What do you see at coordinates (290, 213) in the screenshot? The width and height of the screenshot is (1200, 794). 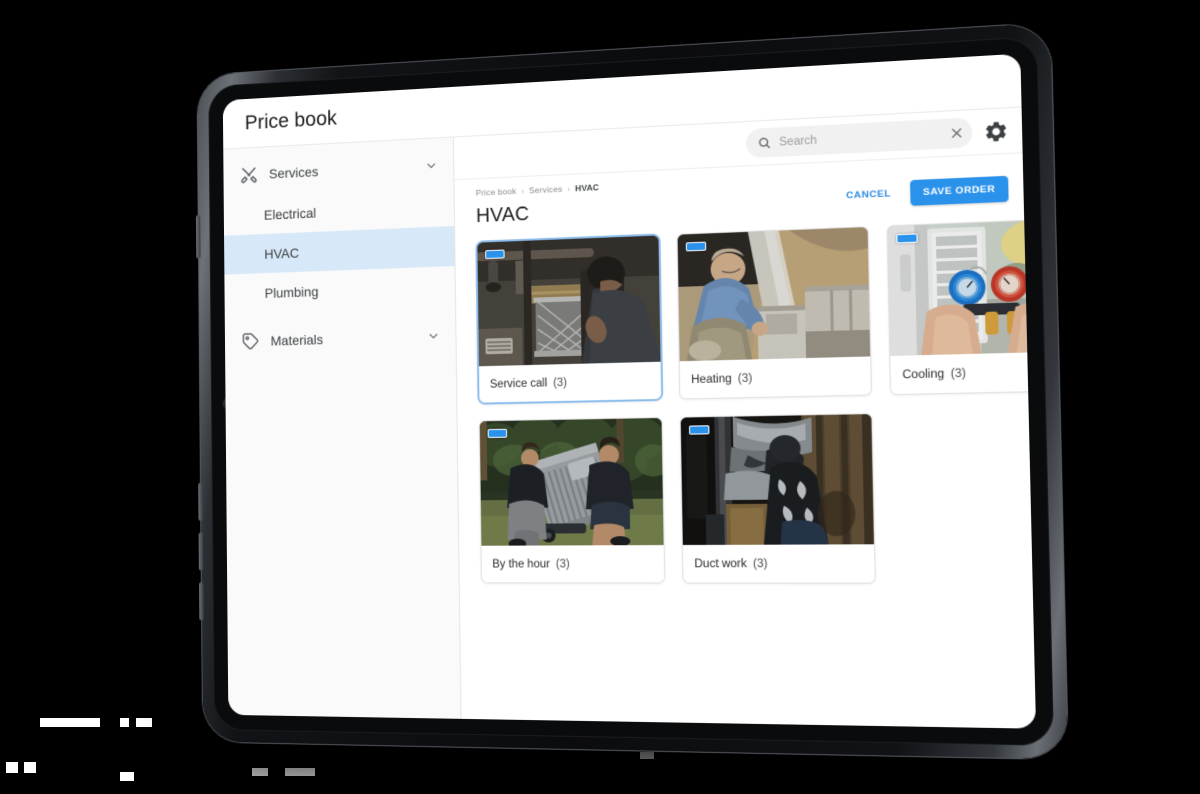 I see `sidebar-item-label: Electrical` at bounding box center [290, 213].